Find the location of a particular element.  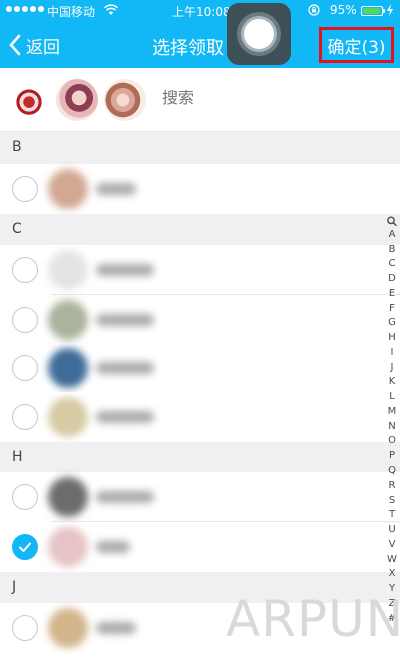

alphabet-index-letter: X is located at coordinates (392, 574).